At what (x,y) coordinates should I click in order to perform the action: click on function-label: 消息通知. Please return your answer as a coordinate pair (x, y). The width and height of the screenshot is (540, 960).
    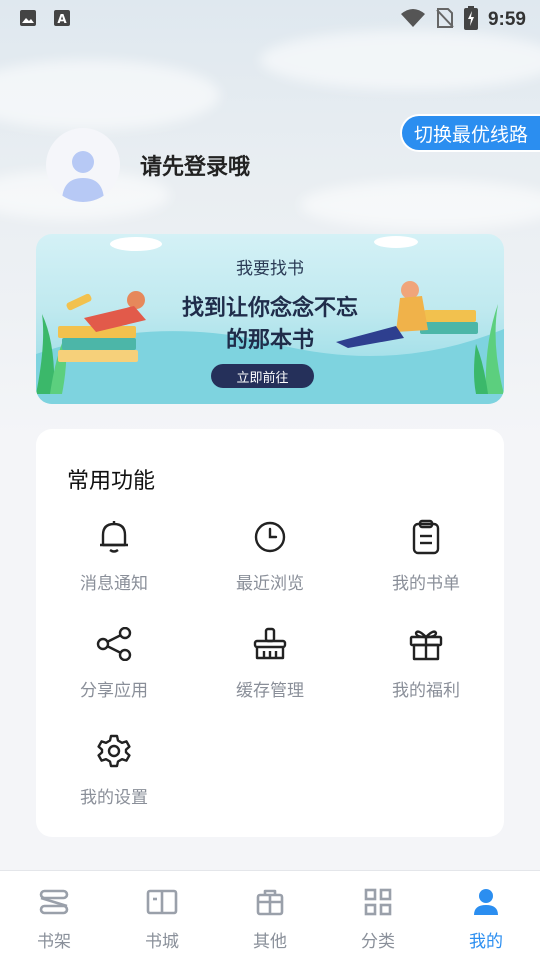
    Looking at the image, I should click on (114, 584).